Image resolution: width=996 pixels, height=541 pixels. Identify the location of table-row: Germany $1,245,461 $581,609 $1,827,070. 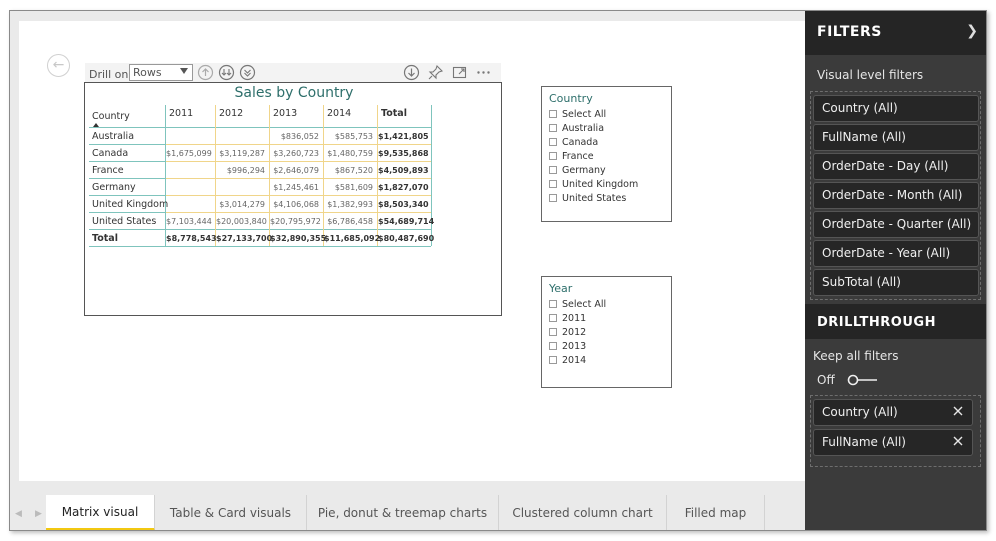
(260, 187).